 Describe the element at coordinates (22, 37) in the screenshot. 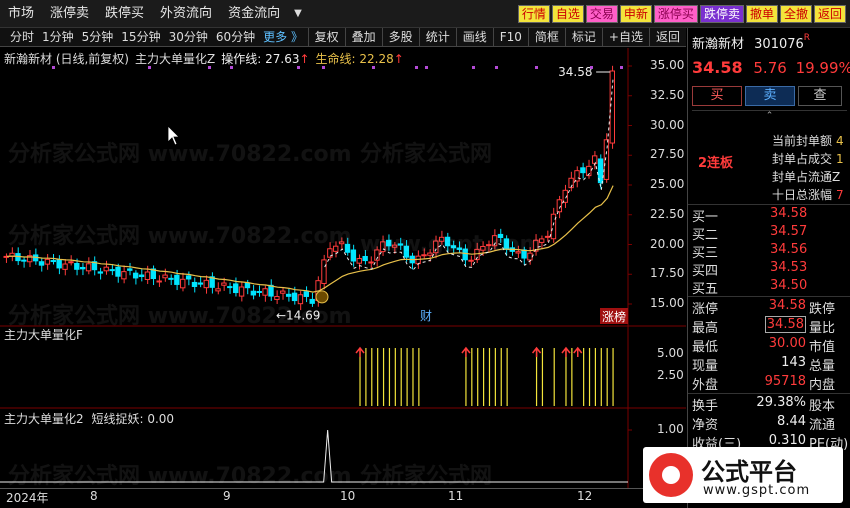

I see `tab-intraday: 分时` at that location.